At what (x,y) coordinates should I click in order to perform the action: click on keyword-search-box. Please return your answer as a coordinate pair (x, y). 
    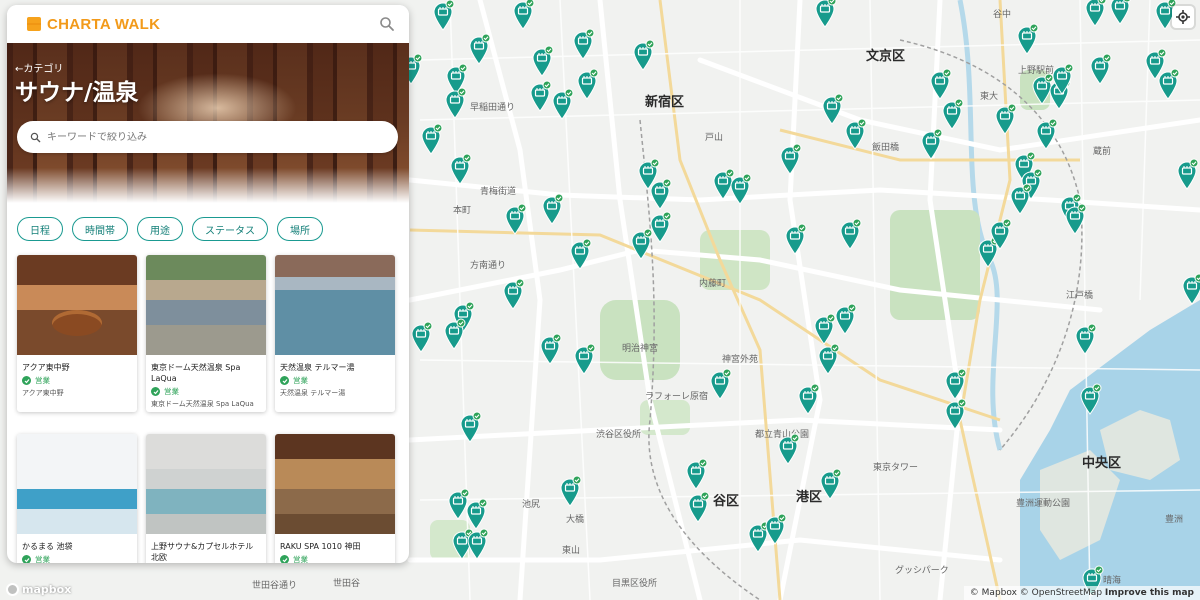
    Looking at the image, I should click on (207, 137).